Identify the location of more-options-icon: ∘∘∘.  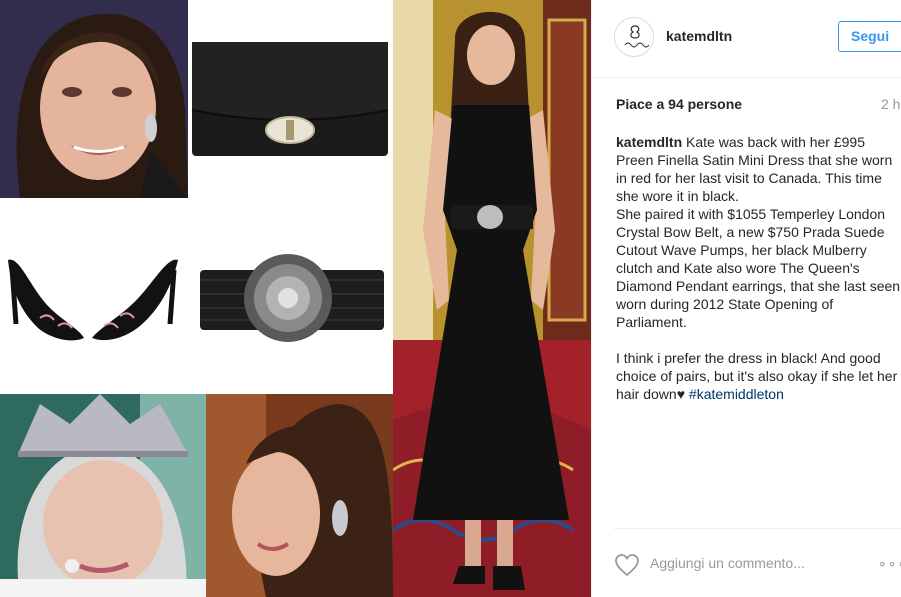
(889, 563).